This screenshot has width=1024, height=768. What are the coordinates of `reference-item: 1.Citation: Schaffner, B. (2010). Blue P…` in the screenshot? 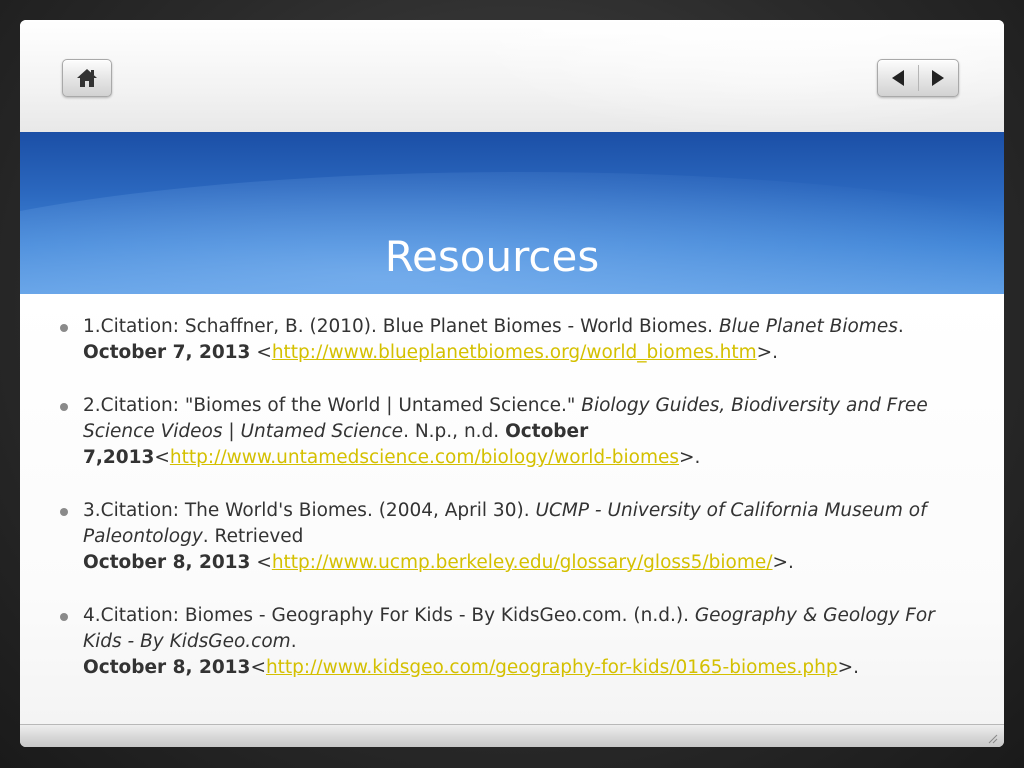 It's located at (508, 340).